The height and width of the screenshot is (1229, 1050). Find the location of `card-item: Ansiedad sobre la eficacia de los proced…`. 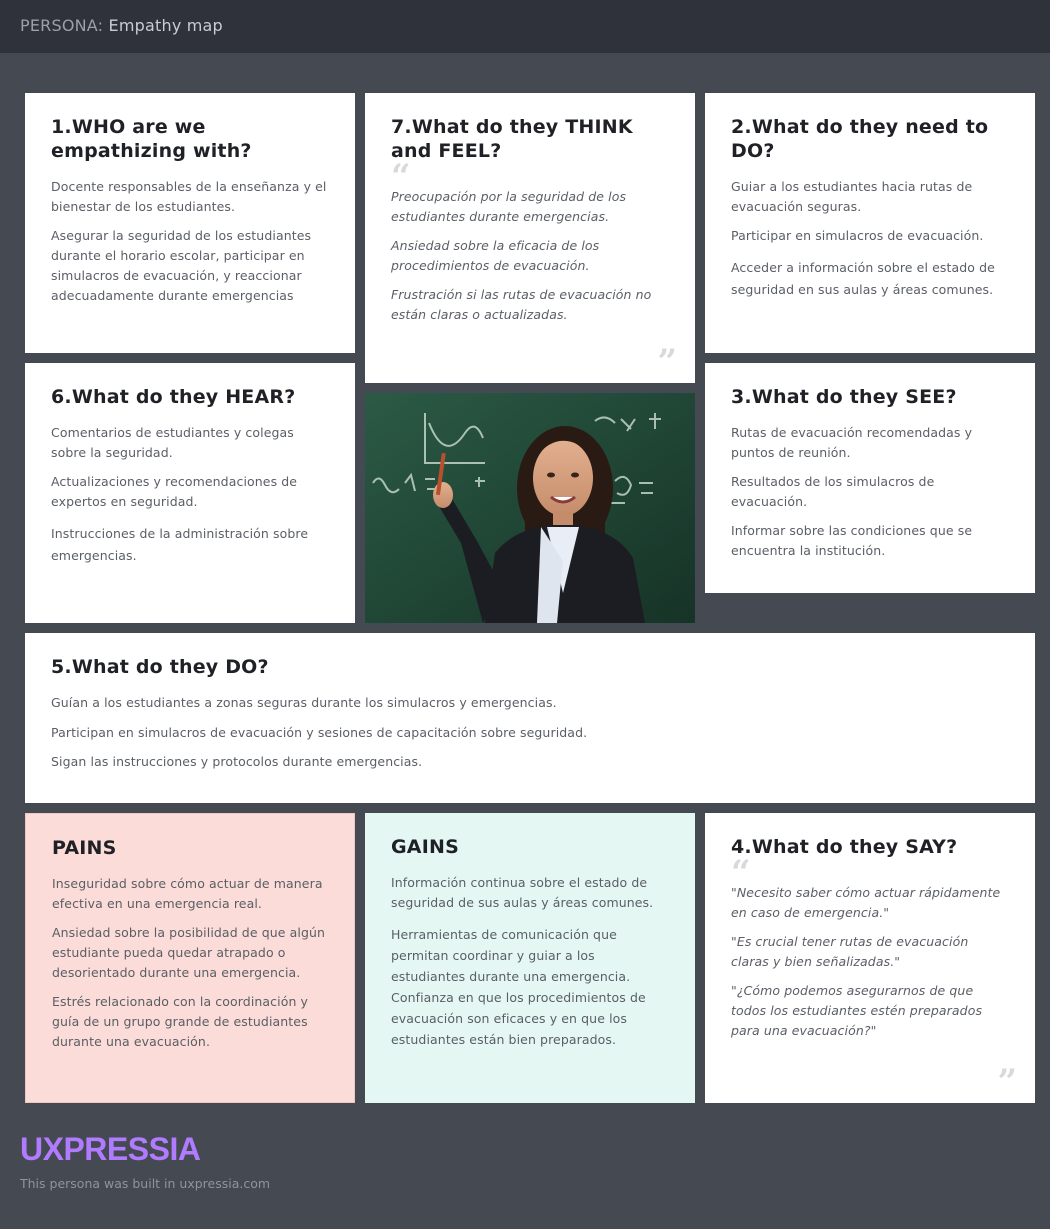

card-item: Ansiedad sobre la eficacia de los proced… is located at coordinates (495, 255).